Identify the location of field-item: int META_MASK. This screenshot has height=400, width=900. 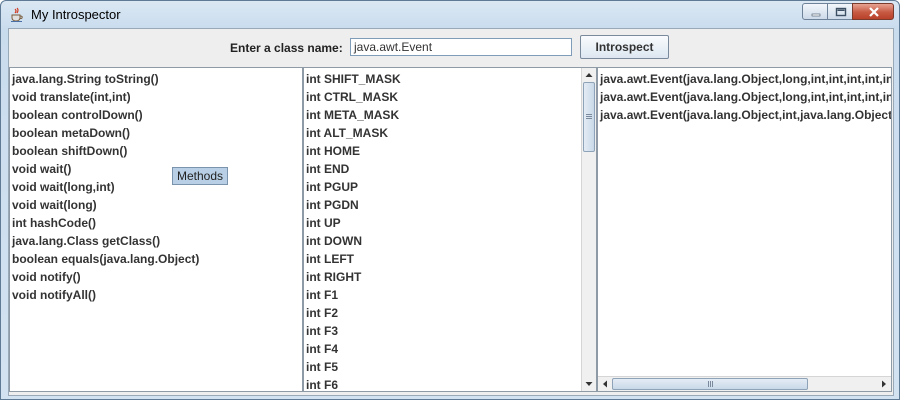
(353, 115).